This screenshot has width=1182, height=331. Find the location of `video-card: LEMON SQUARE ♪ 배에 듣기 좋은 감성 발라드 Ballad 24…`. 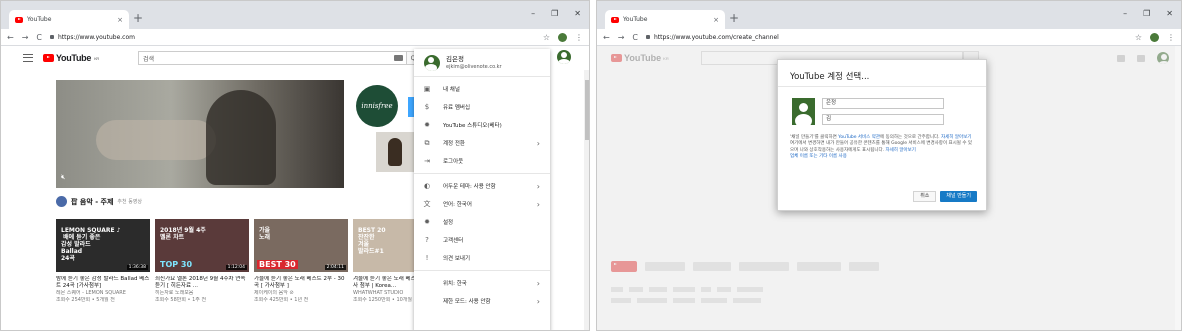

video-card: LEMON SQUARE ♪ 배에 듣기 좋은 감성 발라드 Ballad 24… is located at coordinates (103, 261).